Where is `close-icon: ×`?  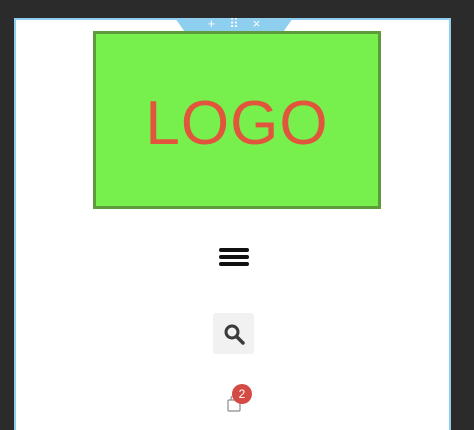
close-icon: × is located at coordinates (257, 24).